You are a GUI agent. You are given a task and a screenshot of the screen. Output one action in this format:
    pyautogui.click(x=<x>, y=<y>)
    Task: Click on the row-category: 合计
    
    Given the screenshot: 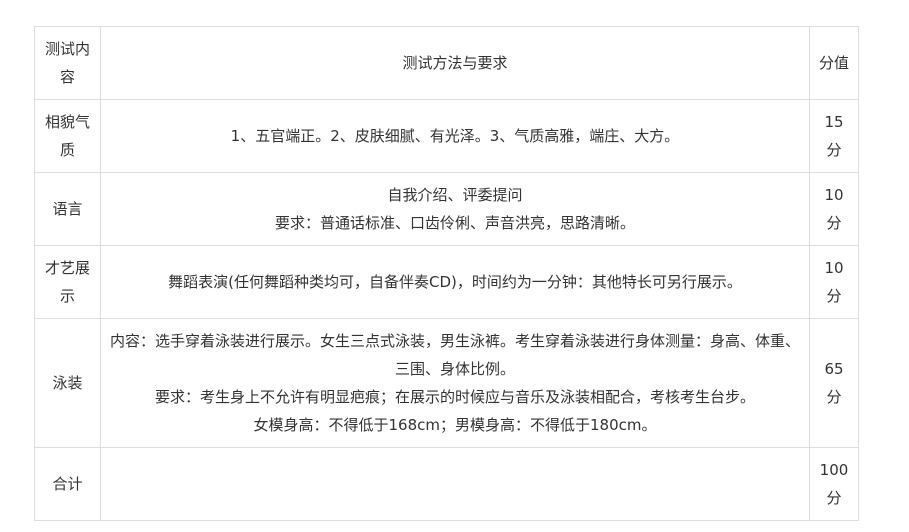 What is the action you would take?
    pyautogui.click(x=67, y=484)
    